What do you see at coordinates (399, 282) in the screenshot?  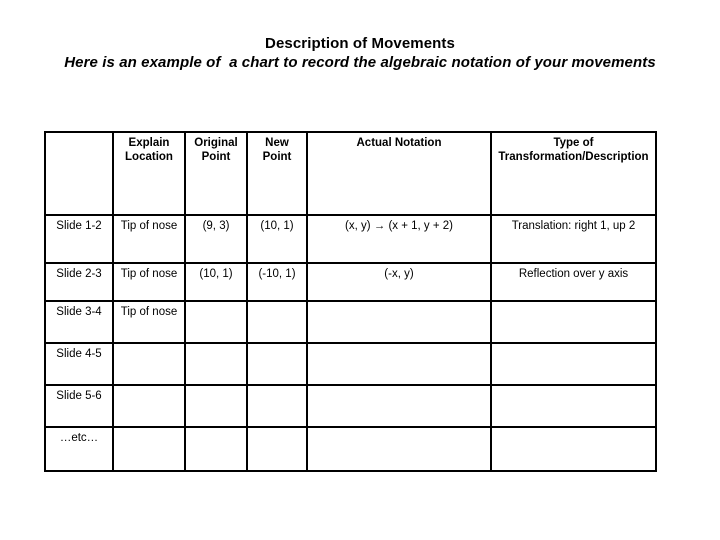 I see `cell-actual-notation: (-x, y)` at bounding box center [399, 282].